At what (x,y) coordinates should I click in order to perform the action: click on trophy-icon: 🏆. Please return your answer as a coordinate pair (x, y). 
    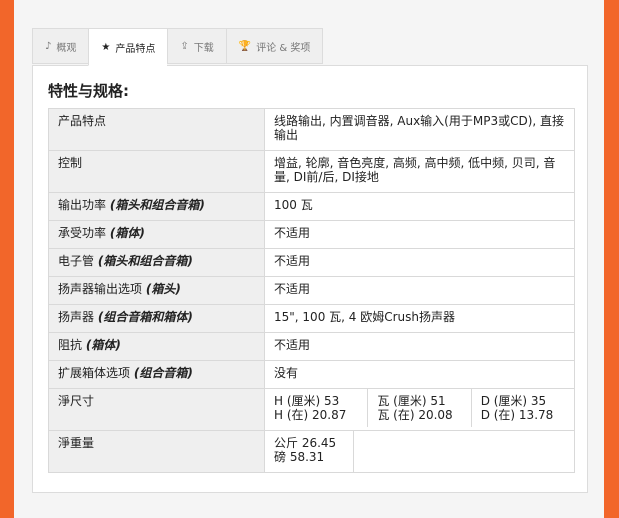
    Looking at the image, I should click on (245, 46).